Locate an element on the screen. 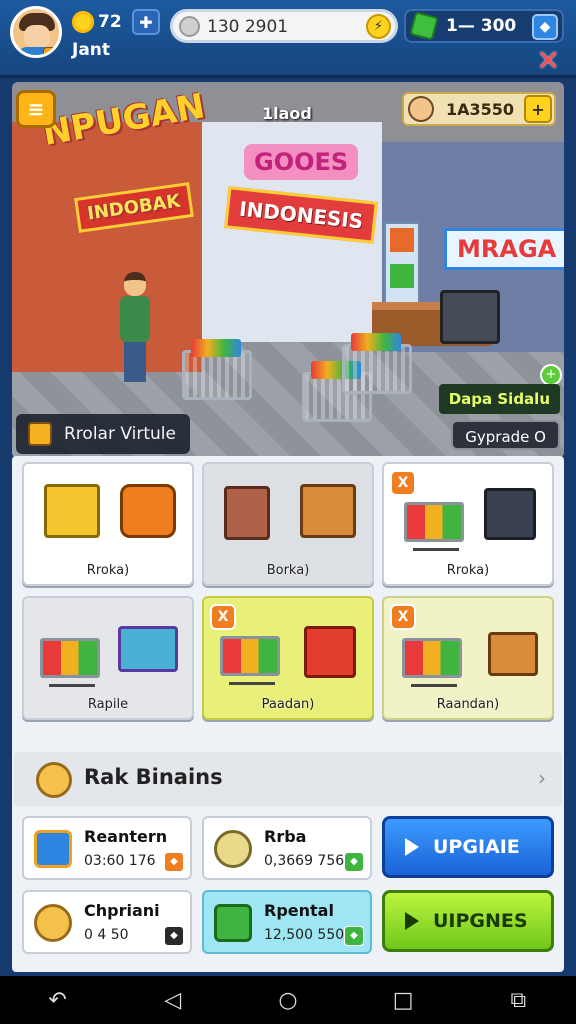 The width and height of the screenshot is (576, 1024). coin-icon is located at coordinates (53, 923).